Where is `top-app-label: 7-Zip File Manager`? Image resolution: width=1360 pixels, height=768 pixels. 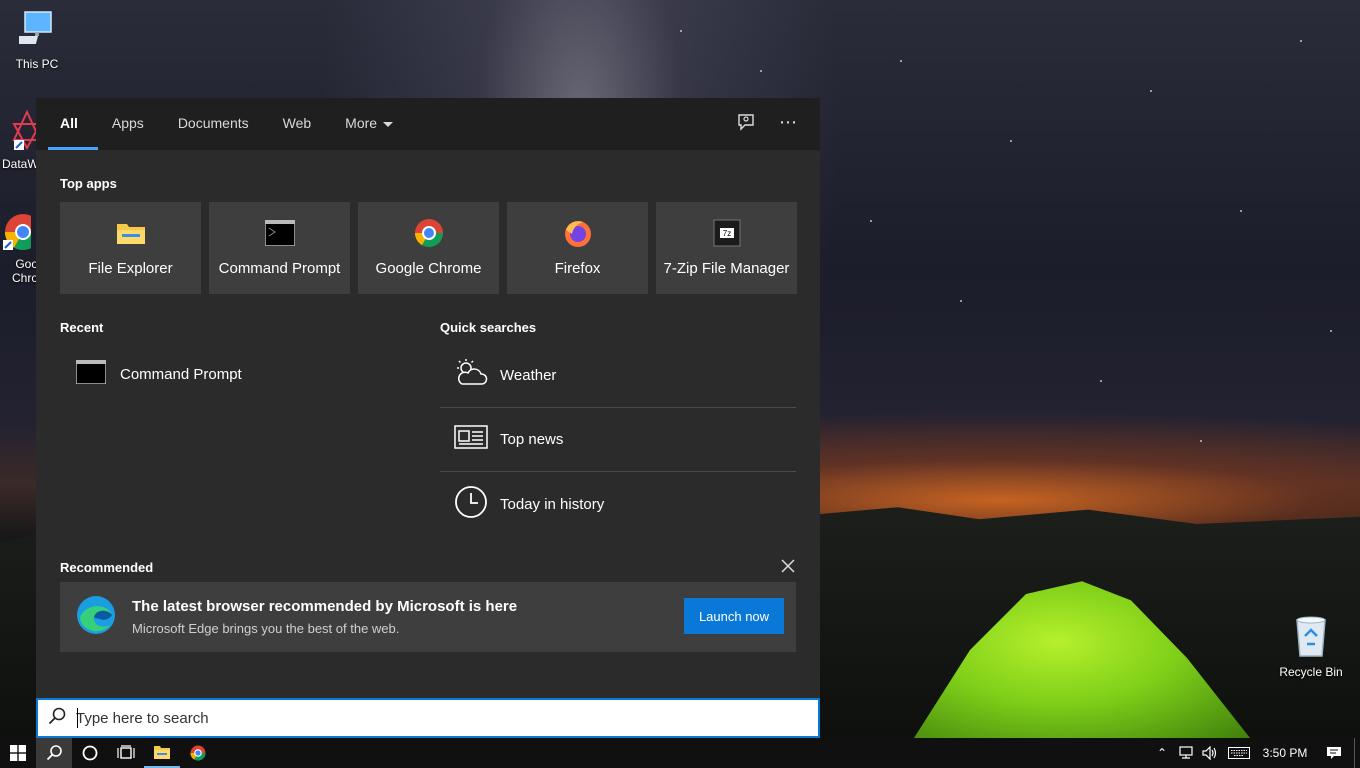
top-app-label: 7-Zip File Manager is located at coordinates (726, 268).